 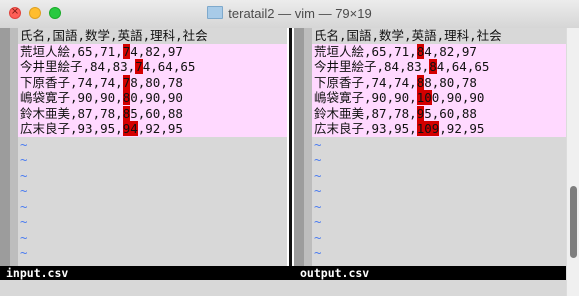 What do you see at coordinates (143, 273) in the screenshot?
I see `left-status-line: input.csv` at bounding box center [143, 273].